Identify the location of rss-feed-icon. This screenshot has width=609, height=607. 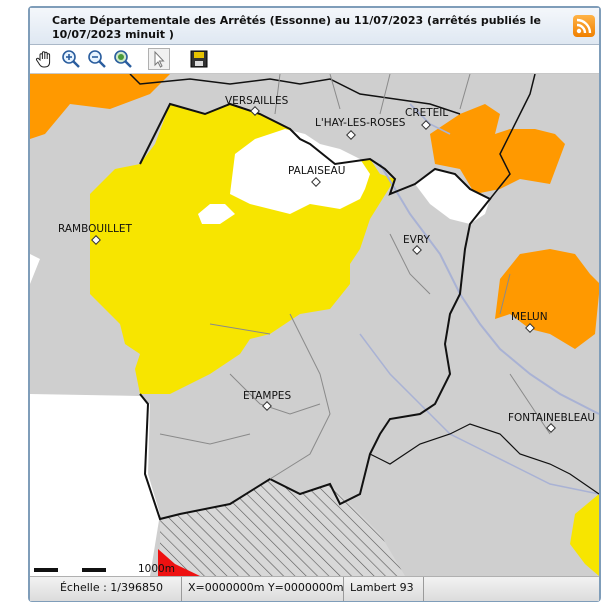
(584, 26).